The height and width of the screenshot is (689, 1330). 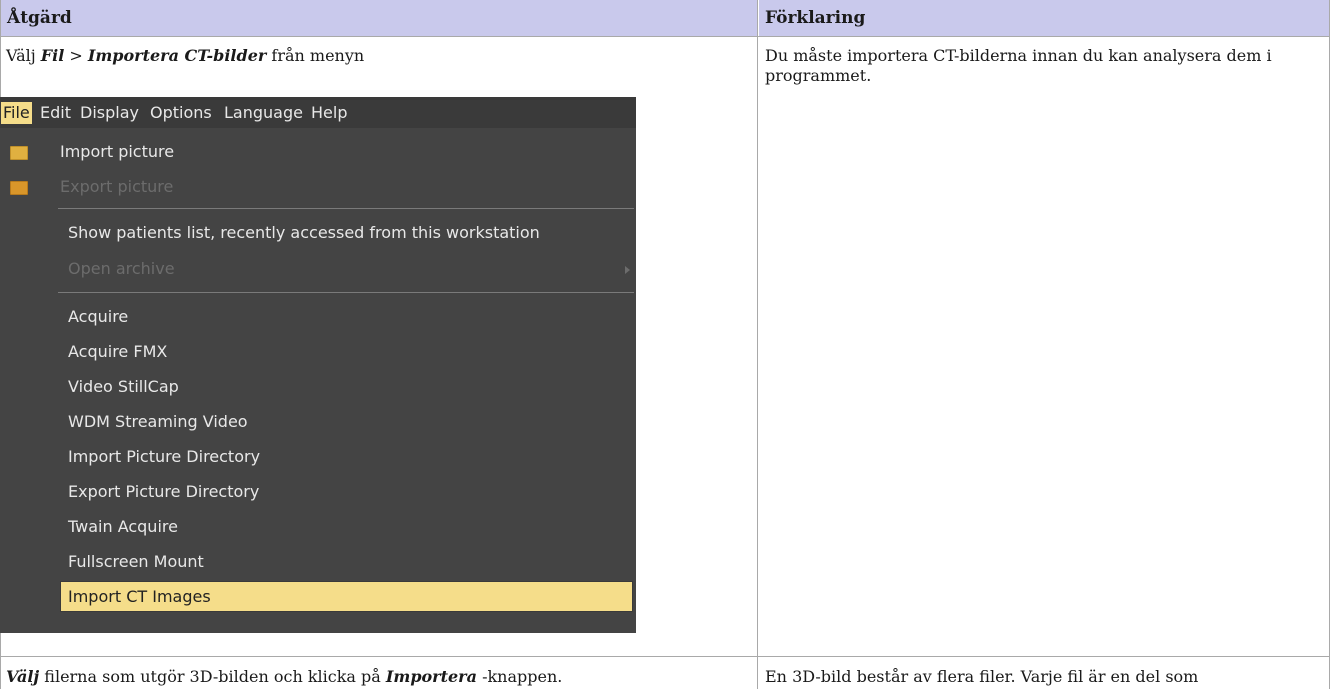 I want to click on menu-item-open-archive: Open archive, so click(x=121, y=269).